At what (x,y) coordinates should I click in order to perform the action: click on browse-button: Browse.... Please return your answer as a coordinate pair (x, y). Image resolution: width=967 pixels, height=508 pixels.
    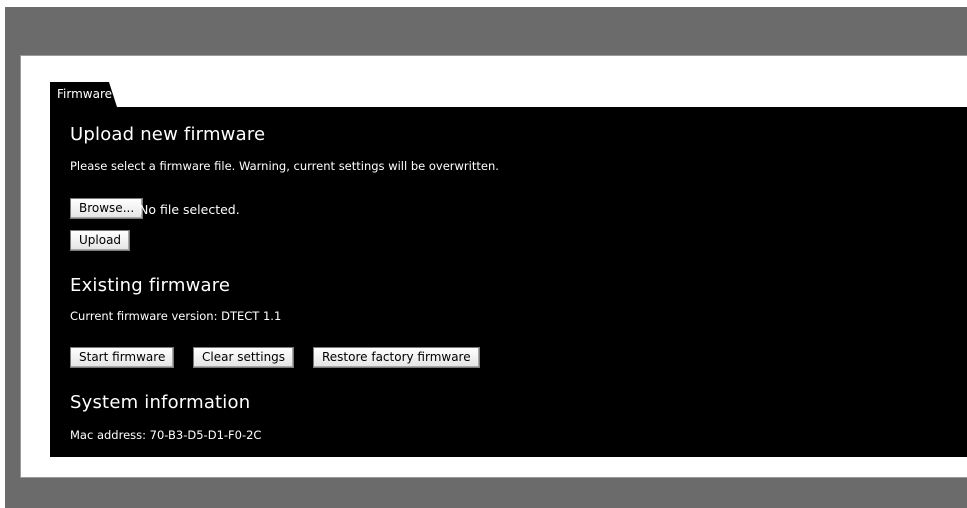
    Looking at the image, I should click on (107, 208).